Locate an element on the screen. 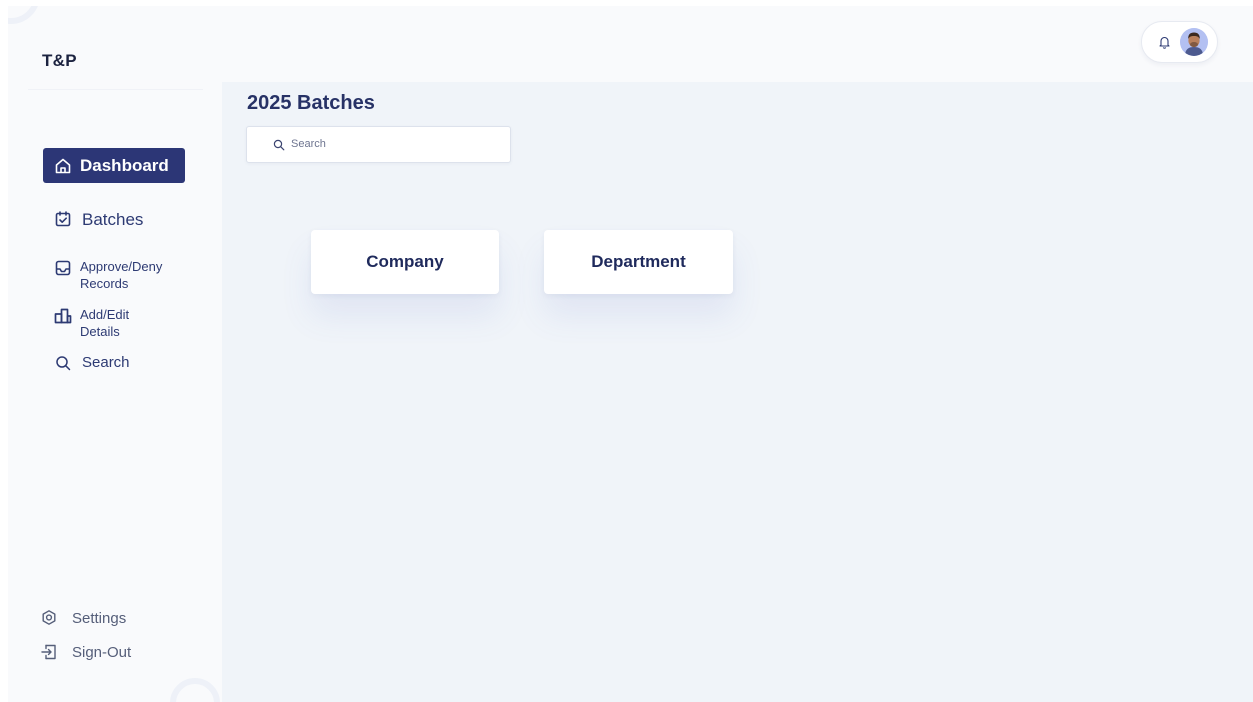 This screenshot has height=702, width=1253. department-card: Department is located at coordinates (638, 262).